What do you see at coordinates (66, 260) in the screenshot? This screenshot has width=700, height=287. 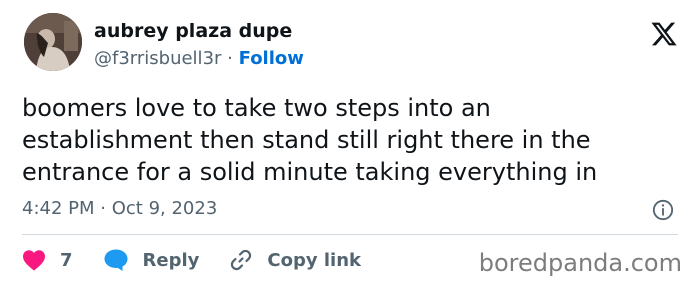 I see `like-count: 7` at bounding box center [66, 260].